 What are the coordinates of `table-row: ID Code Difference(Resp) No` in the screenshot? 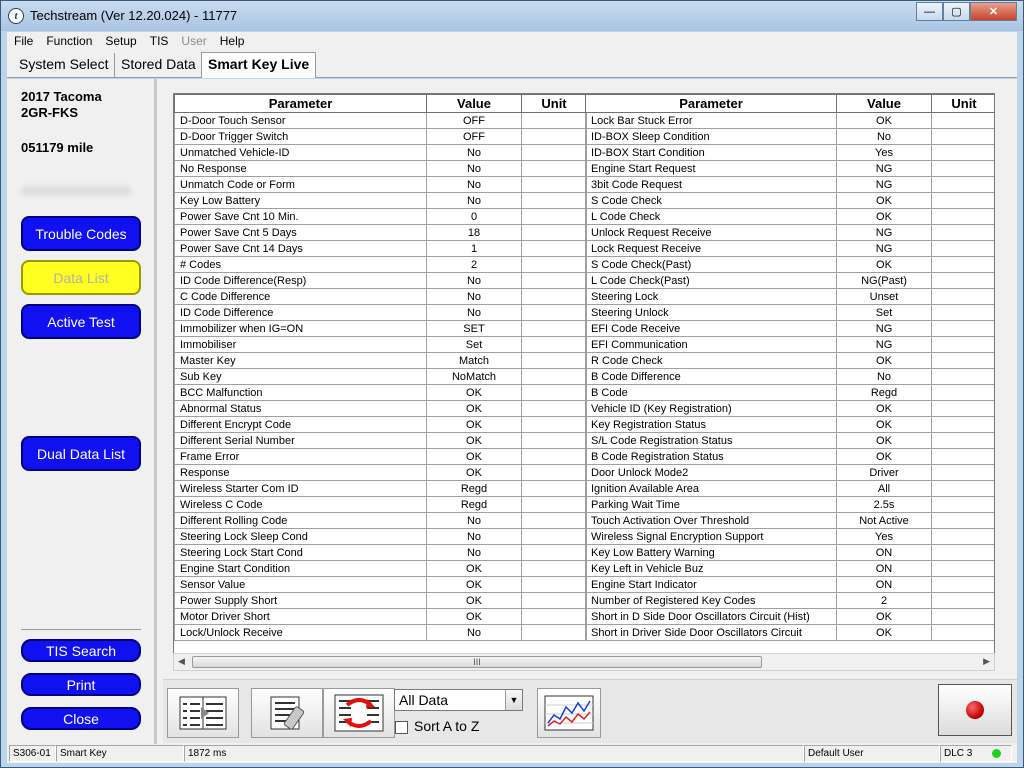 It's located at (380, 280).